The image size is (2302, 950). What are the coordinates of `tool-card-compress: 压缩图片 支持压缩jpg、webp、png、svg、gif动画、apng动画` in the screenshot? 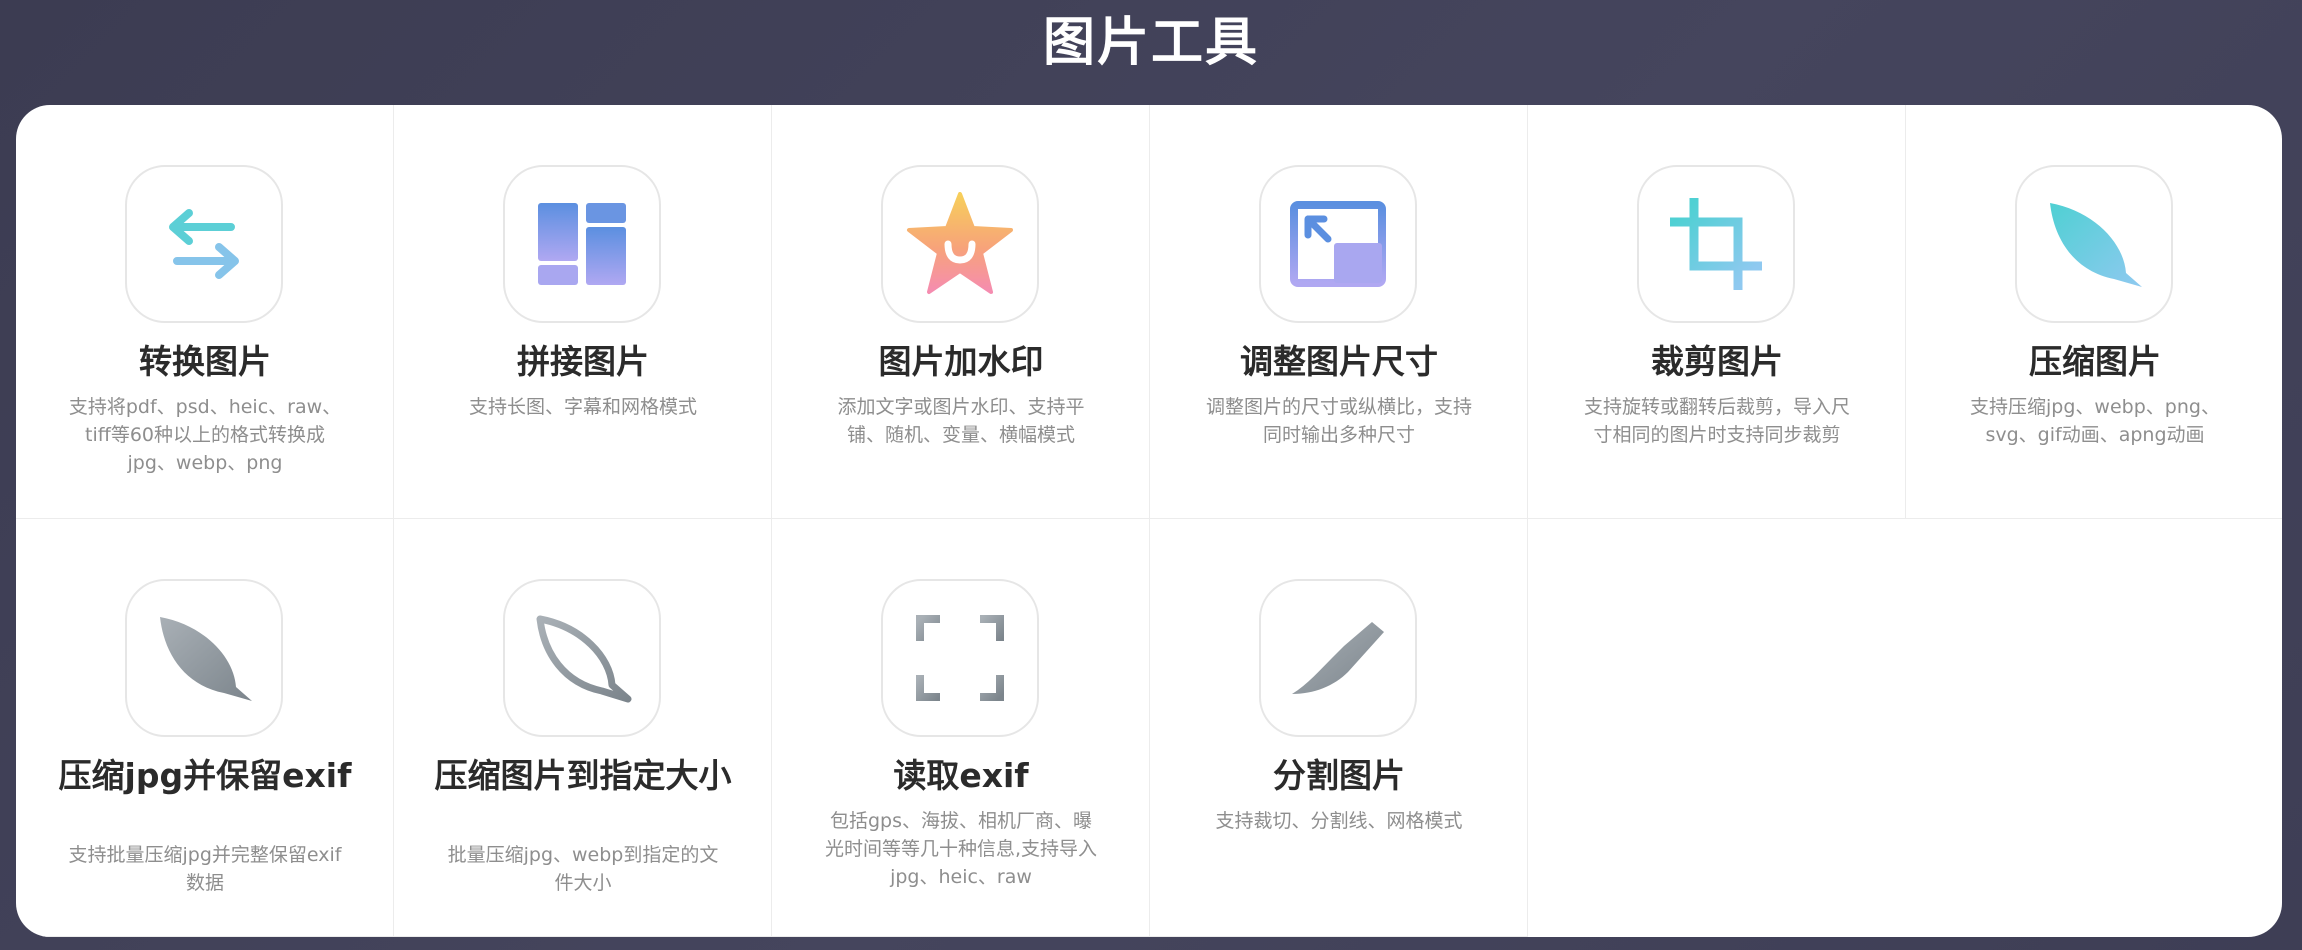 It's located at (2094, 312).